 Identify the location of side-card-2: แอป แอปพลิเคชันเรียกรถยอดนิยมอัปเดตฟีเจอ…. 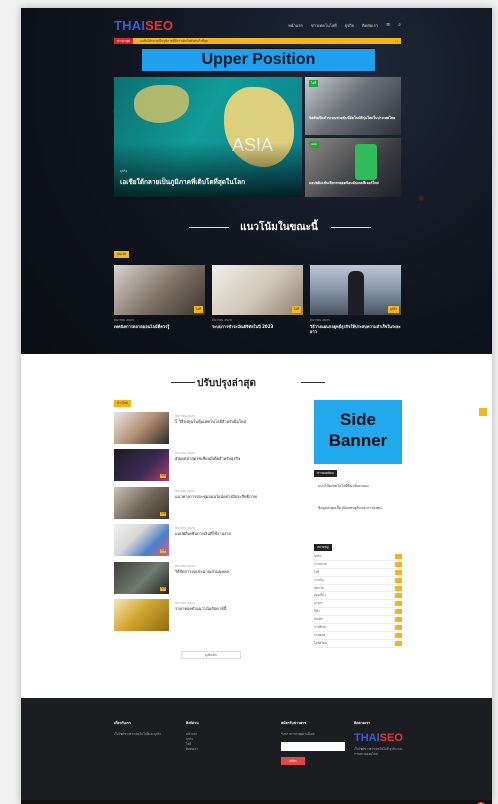
(353, 167).